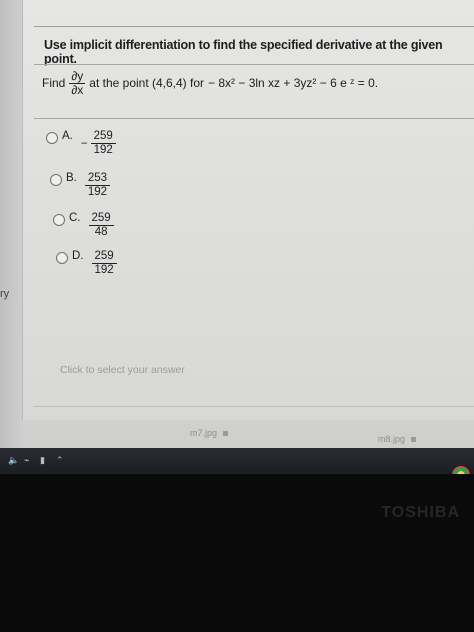  Describe the element at coordinates (75, 218) in the screenshot. I see `option-letter: C.` at that location.